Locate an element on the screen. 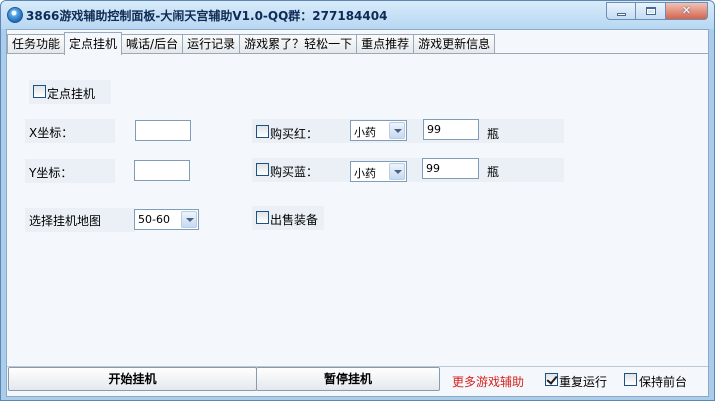  tab-task: 任务功能 is located at coordinates (36, 44).